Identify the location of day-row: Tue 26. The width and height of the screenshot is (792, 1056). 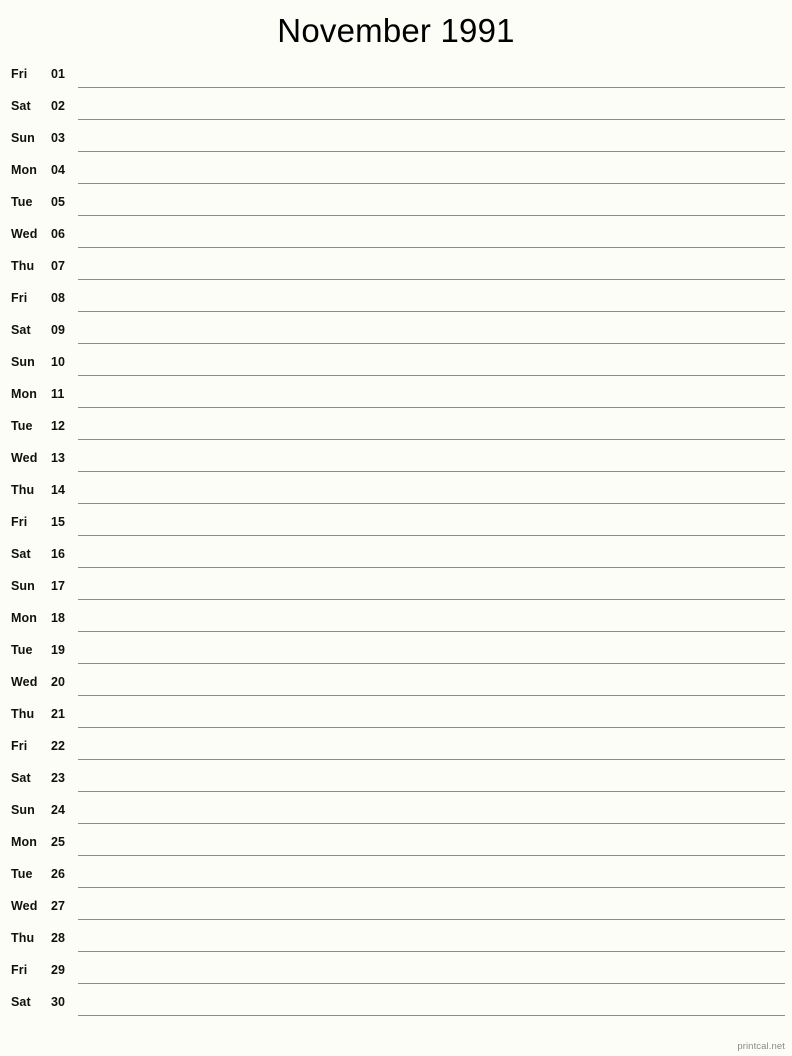
(396, 876).